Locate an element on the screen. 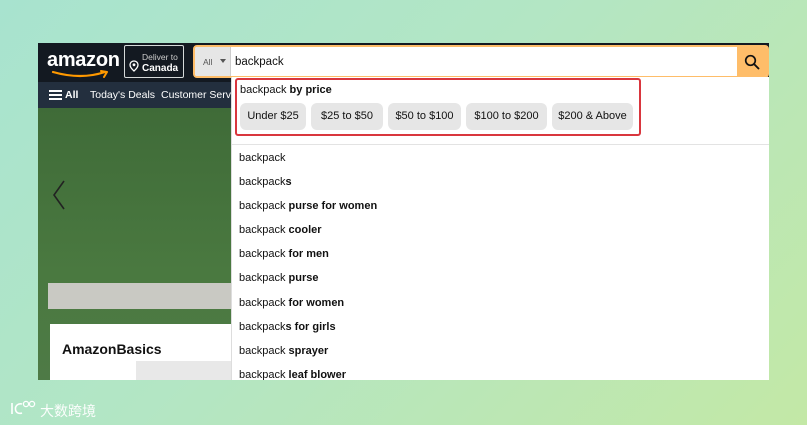  suggestion-item: backpacks for girls is located at coordinates (287, 327).